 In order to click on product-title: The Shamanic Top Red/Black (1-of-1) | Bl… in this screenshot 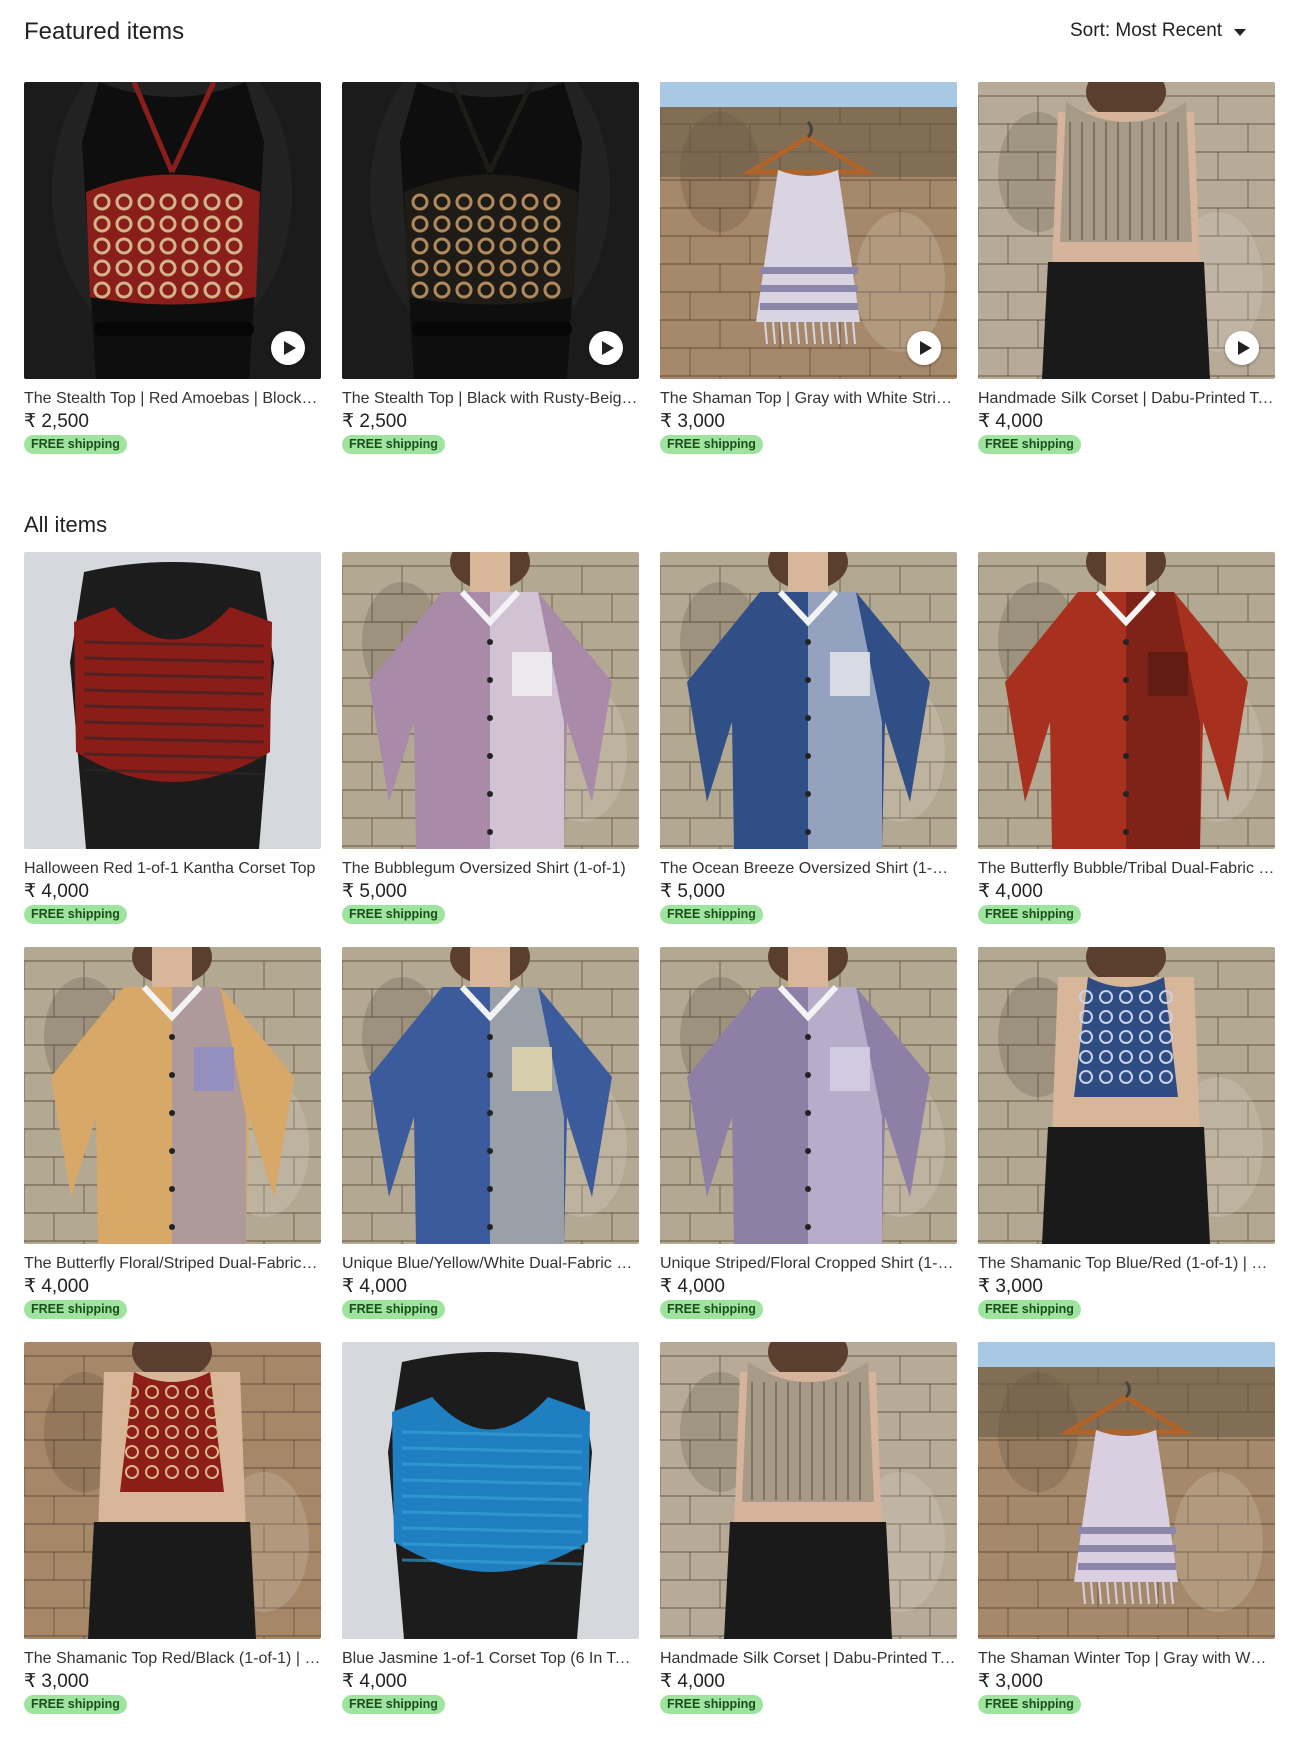, I will do `click(172, 1659)`.